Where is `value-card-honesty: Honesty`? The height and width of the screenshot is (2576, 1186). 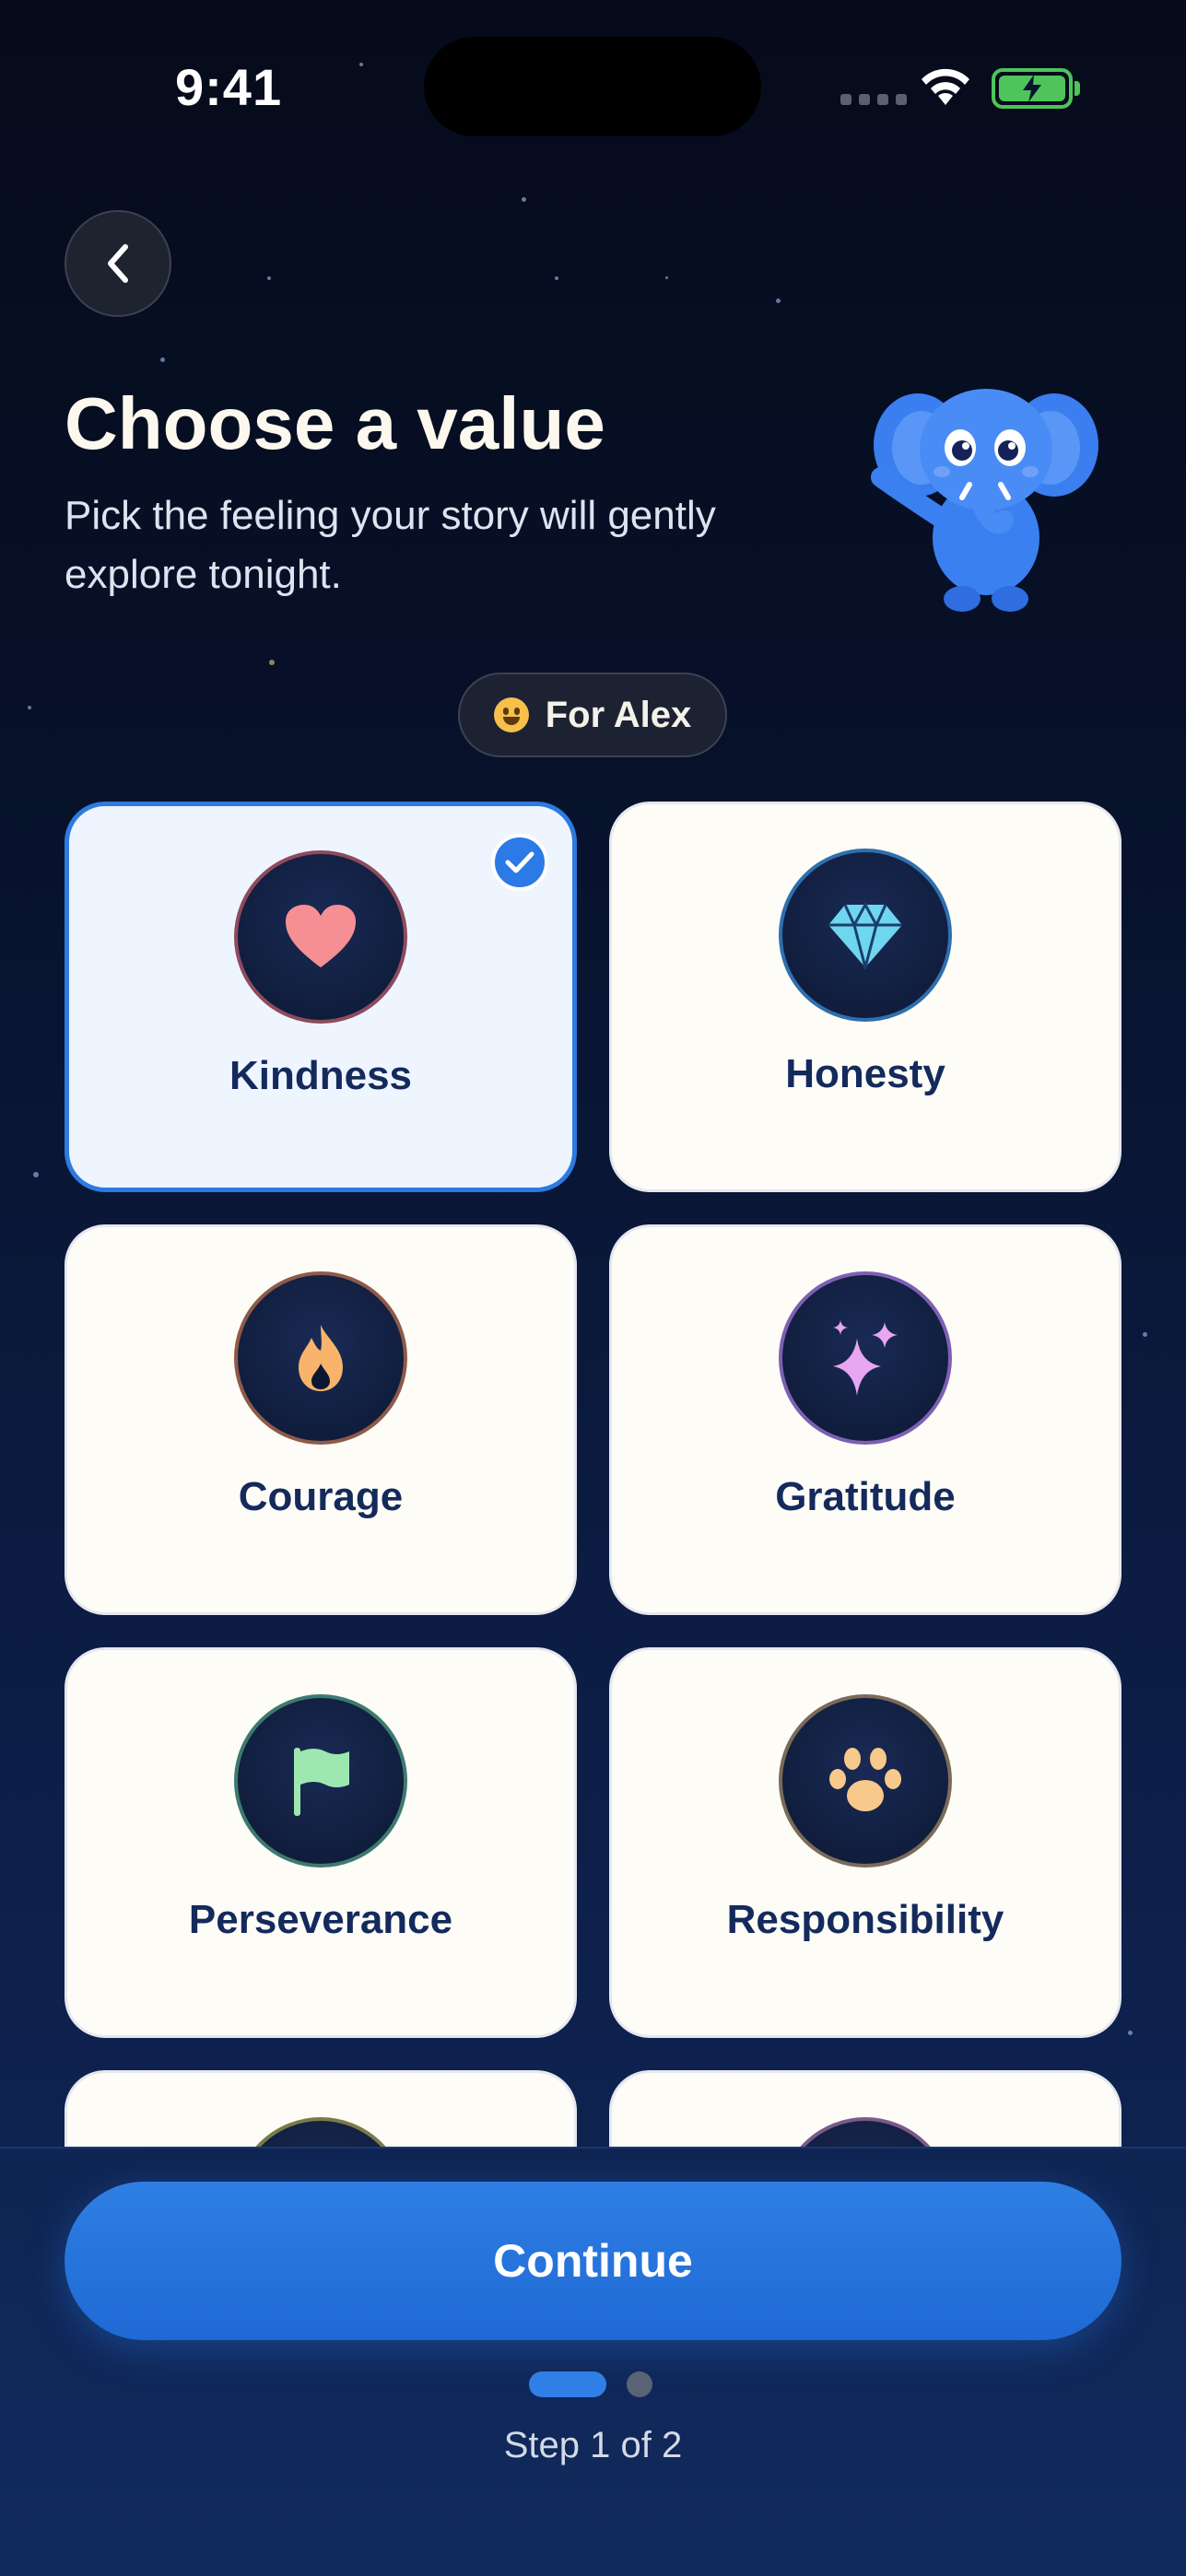 value-card-honesty: Honesty is located at coordinates (865, 997).